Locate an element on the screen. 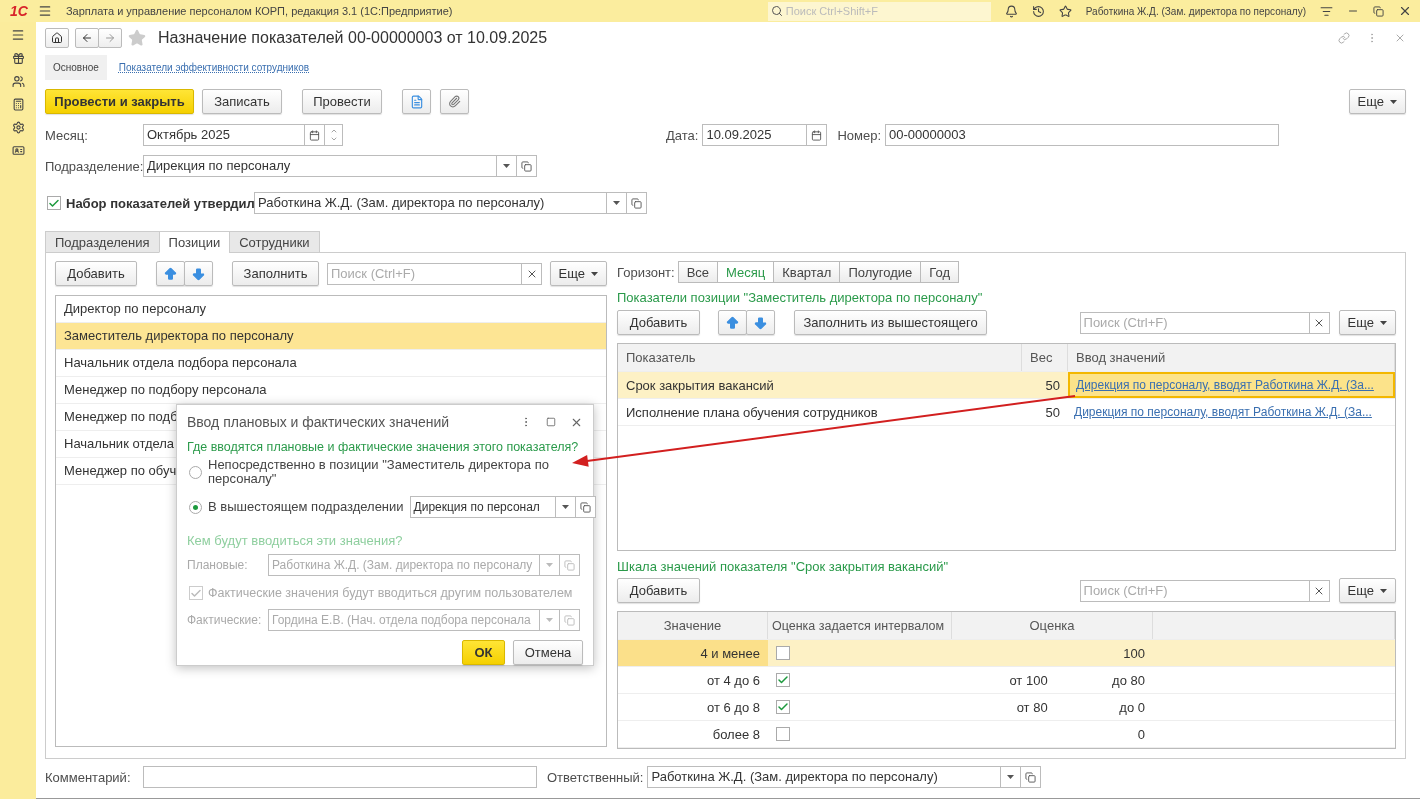 The height and width of the screenshot is (799, 1420). tab: Подразделения is located at coordinates (102, 242).